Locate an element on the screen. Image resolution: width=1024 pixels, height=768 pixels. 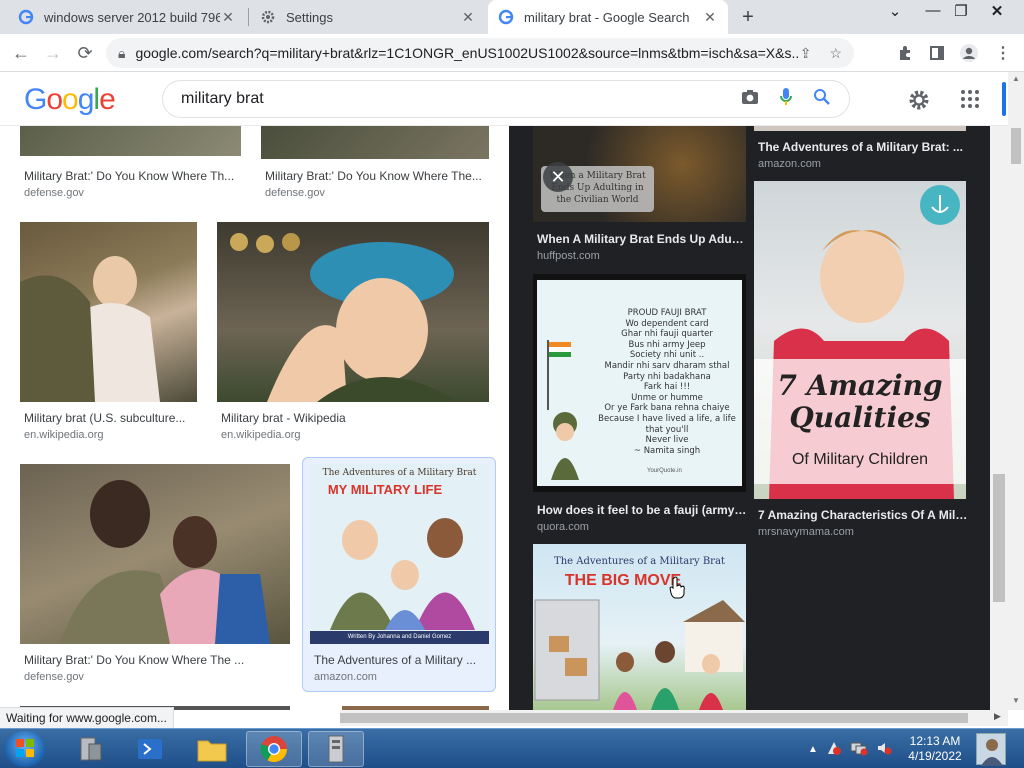
page-scrollbar-thumb is located at coordinates (1016, 146).